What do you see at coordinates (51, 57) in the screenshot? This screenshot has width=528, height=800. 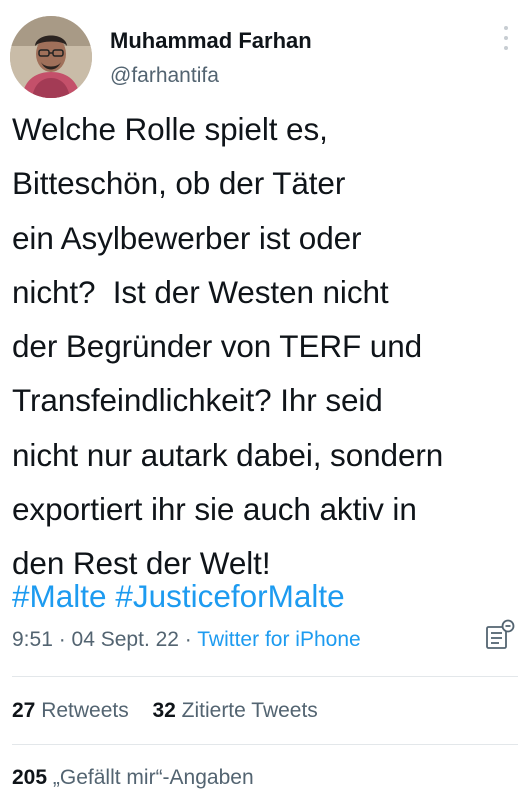 I see `avatar` at bounding box center [51, 57].